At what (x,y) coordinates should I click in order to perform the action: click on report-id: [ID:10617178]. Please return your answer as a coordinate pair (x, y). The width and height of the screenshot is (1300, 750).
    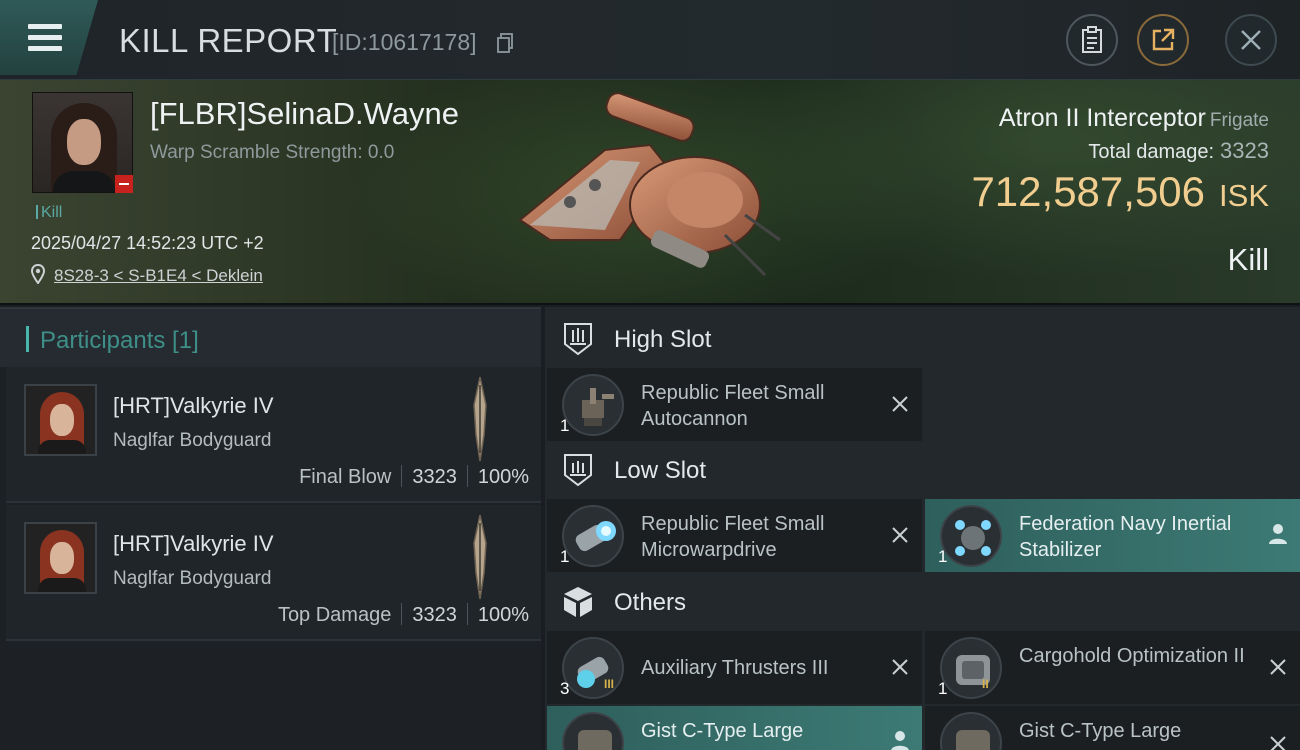
    Looking at the image, I should click on (404, 42).